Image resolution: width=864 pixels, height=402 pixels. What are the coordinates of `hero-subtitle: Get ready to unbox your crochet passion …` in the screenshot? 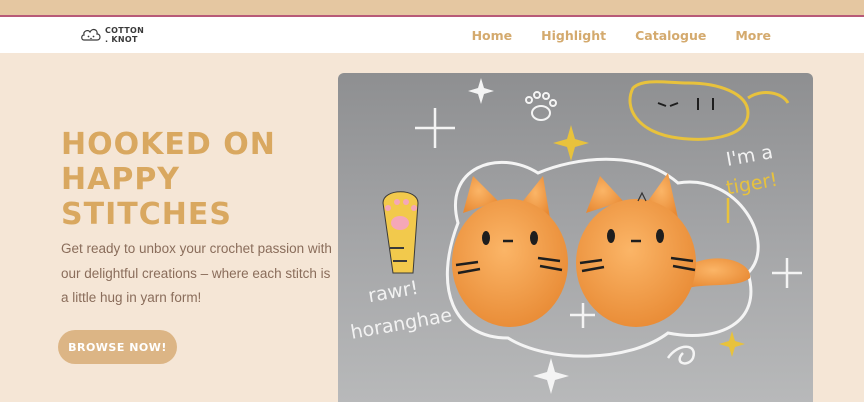 It's located at (196, 273).